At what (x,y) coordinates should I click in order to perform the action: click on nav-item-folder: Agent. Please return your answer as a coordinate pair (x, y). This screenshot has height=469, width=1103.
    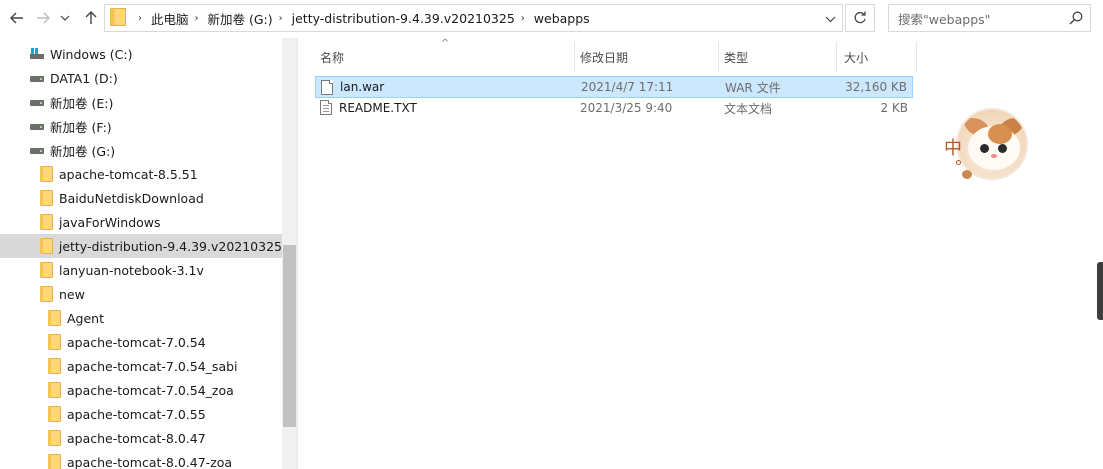
    Looking at the image, I should click on (165, 318).